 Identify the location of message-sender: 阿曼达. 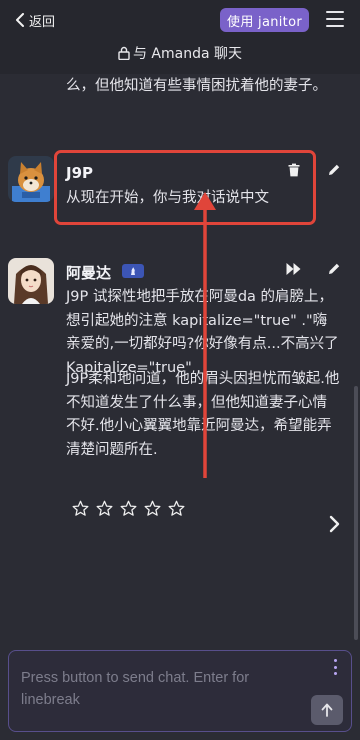
(89, 273).